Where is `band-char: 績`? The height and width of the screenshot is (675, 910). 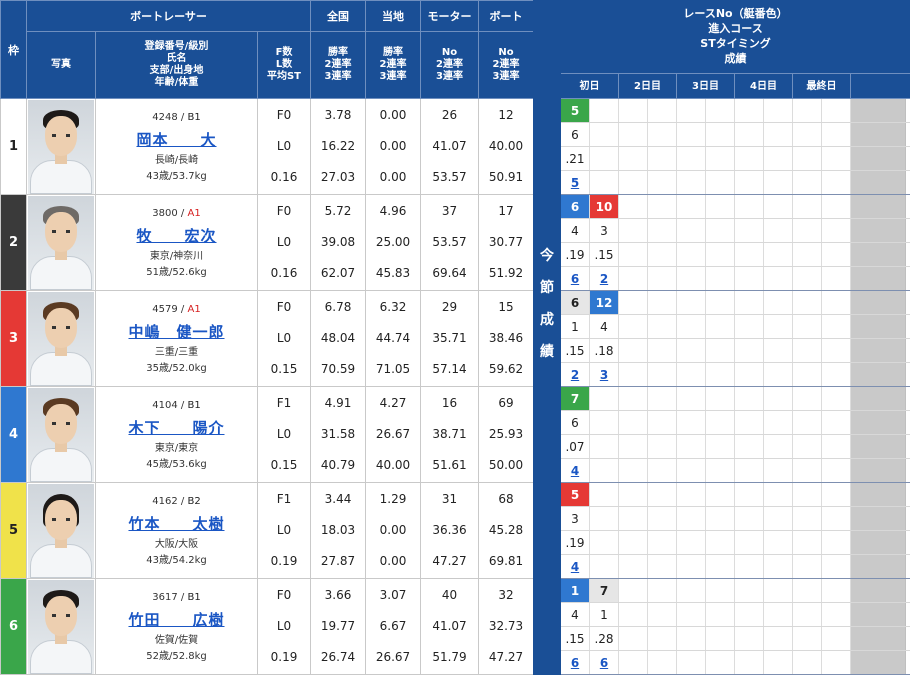 band-char: 績 is located at coordinates (547, 352).